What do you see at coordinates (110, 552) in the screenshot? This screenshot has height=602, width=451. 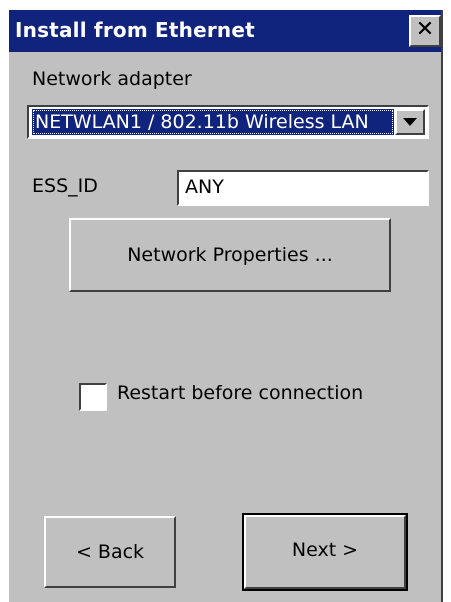 I see `back-button: < Back` at bounding box center [110, 552].